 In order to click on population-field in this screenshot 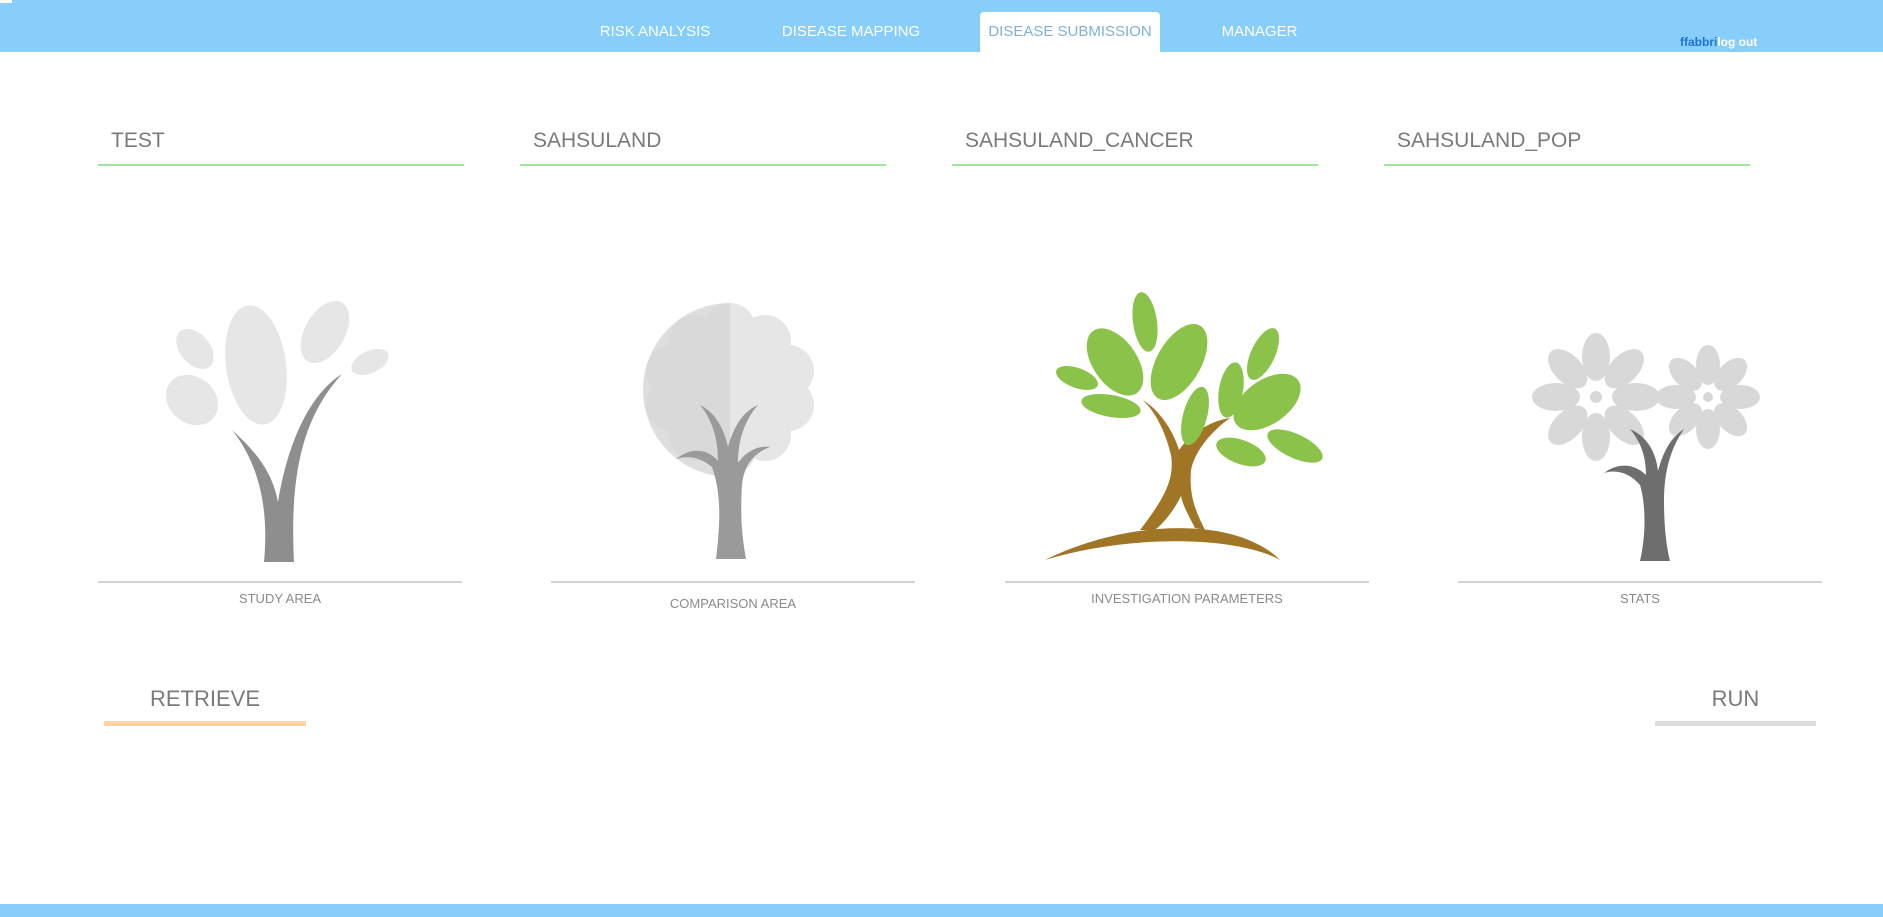, I will do `click(1567, 142)`.